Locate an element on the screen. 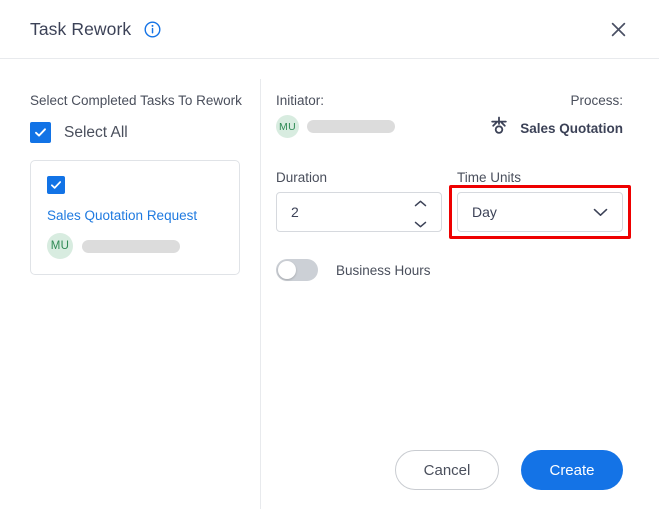 The image size is (659, 510). initiator-value: MU is located at coordinates (335, 126).